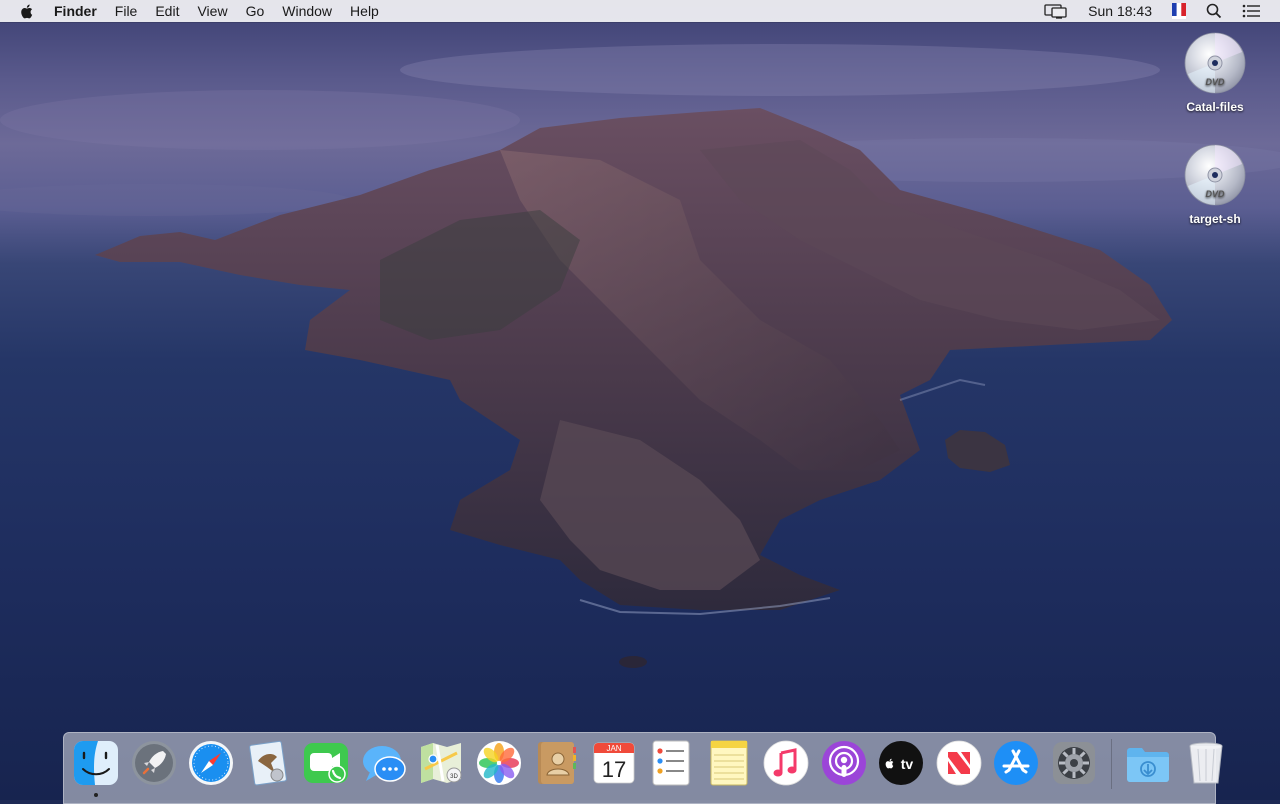 This screenshot has width=1280, height=804. I want to click on apple-tv-icon: tv, so click(901, 763).